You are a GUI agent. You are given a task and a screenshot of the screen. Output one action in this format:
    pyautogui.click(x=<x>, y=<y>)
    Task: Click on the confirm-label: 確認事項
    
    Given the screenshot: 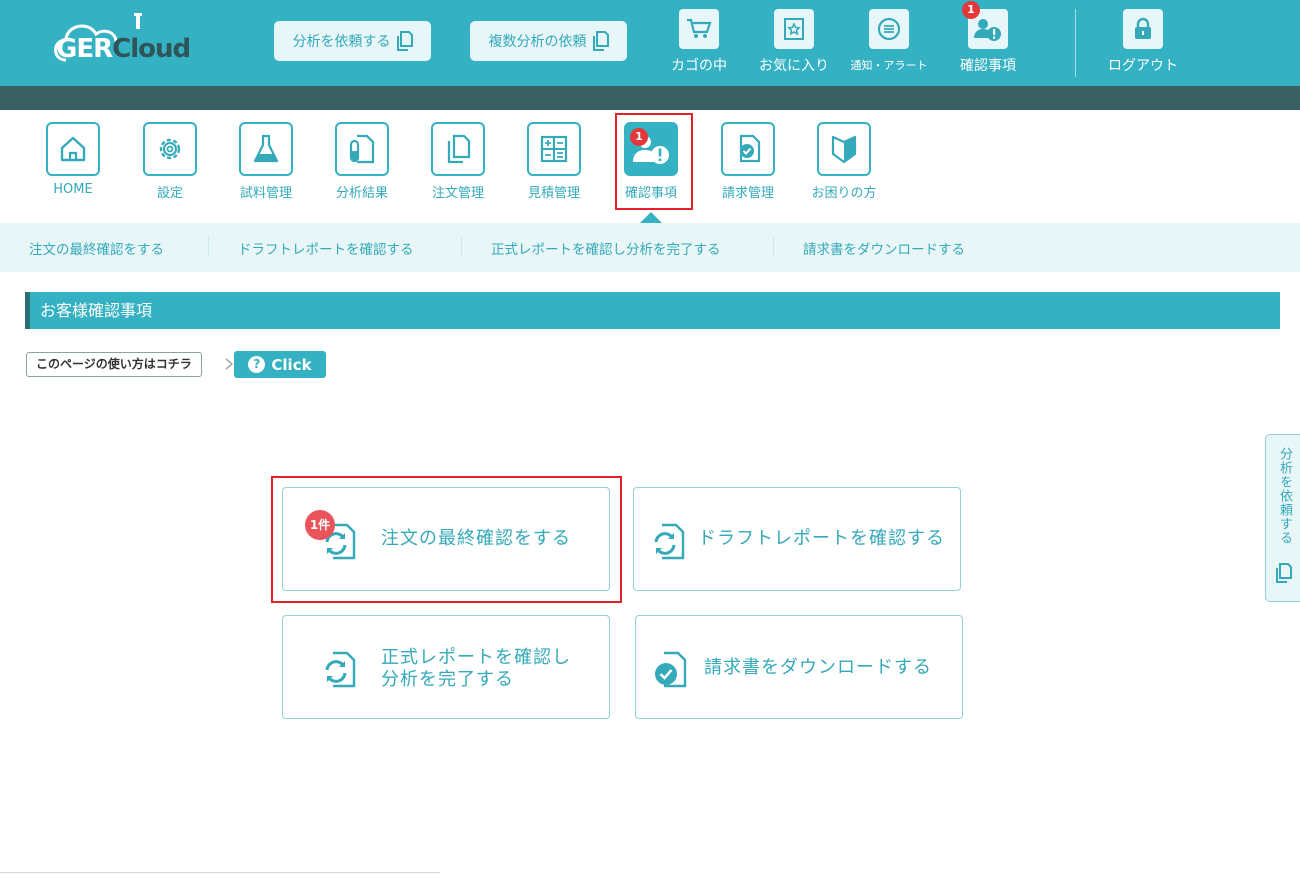 What is the action you would take?
    pyautogui.click(x=988, y=66)
    